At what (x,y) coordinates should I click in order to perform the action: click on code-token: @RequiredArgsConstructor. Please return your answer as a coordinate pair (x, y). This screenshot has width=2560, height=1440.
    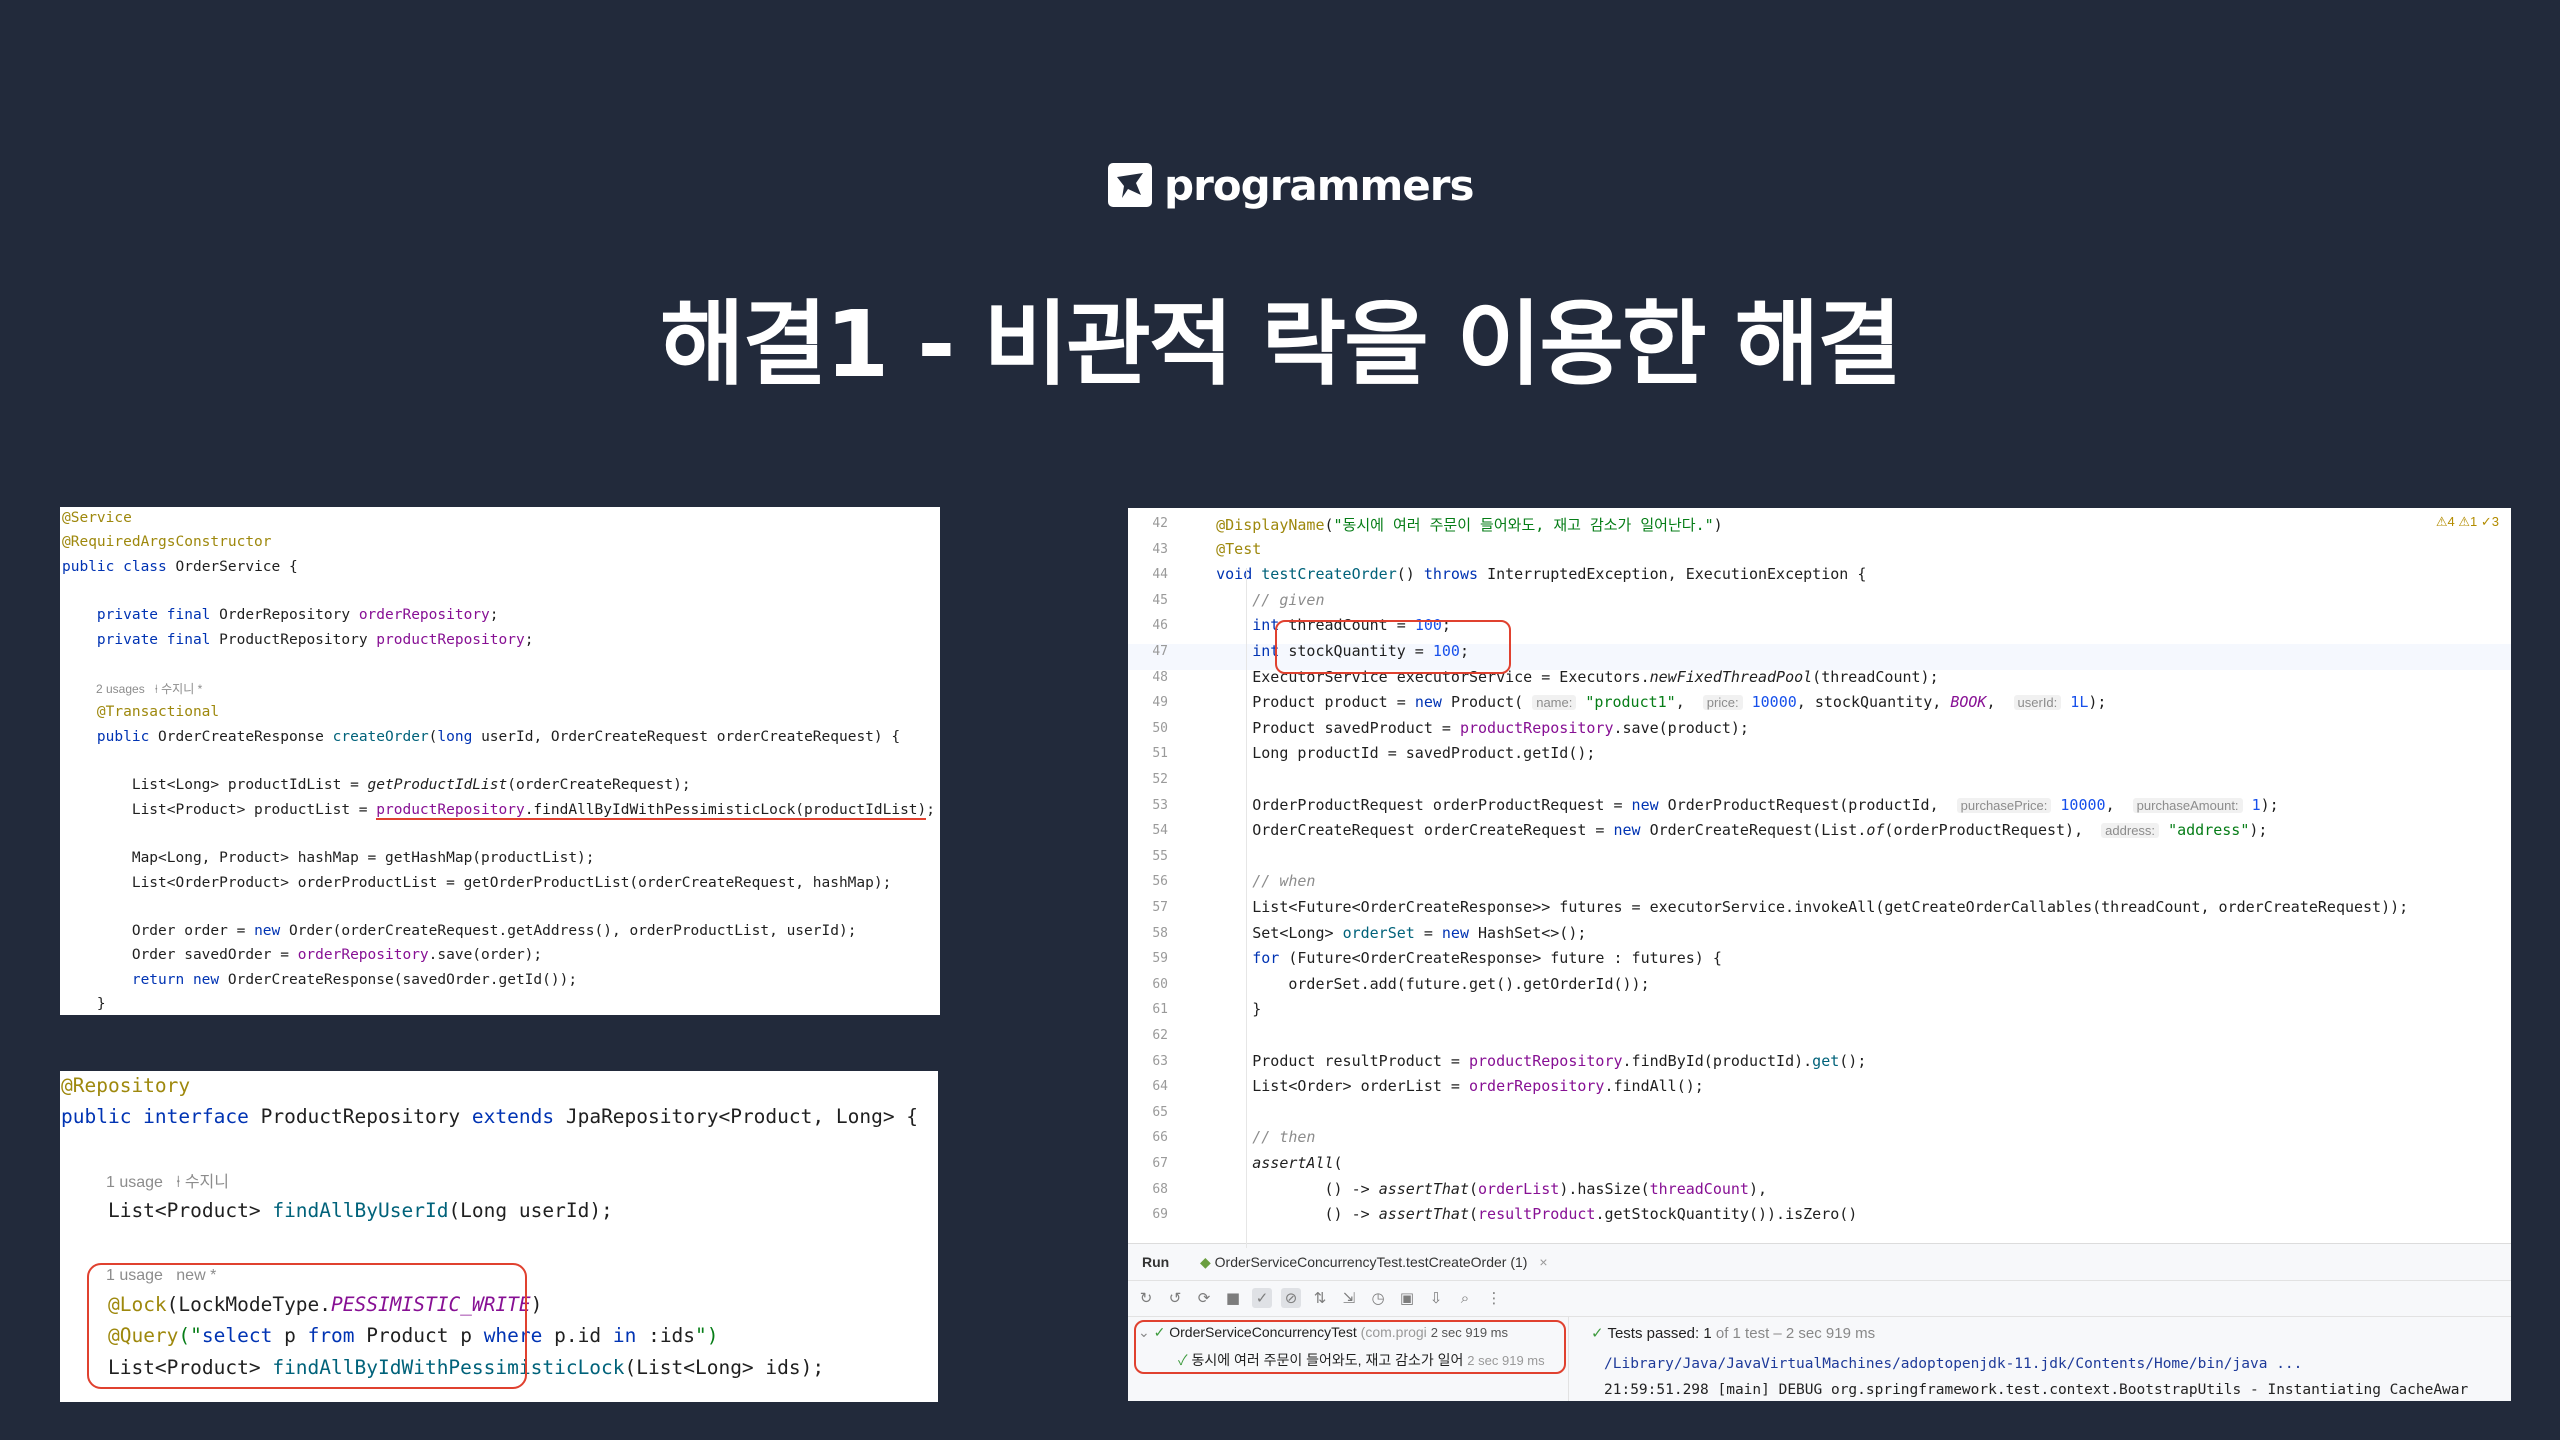
    Looking at the image, I should click on (167, 542).